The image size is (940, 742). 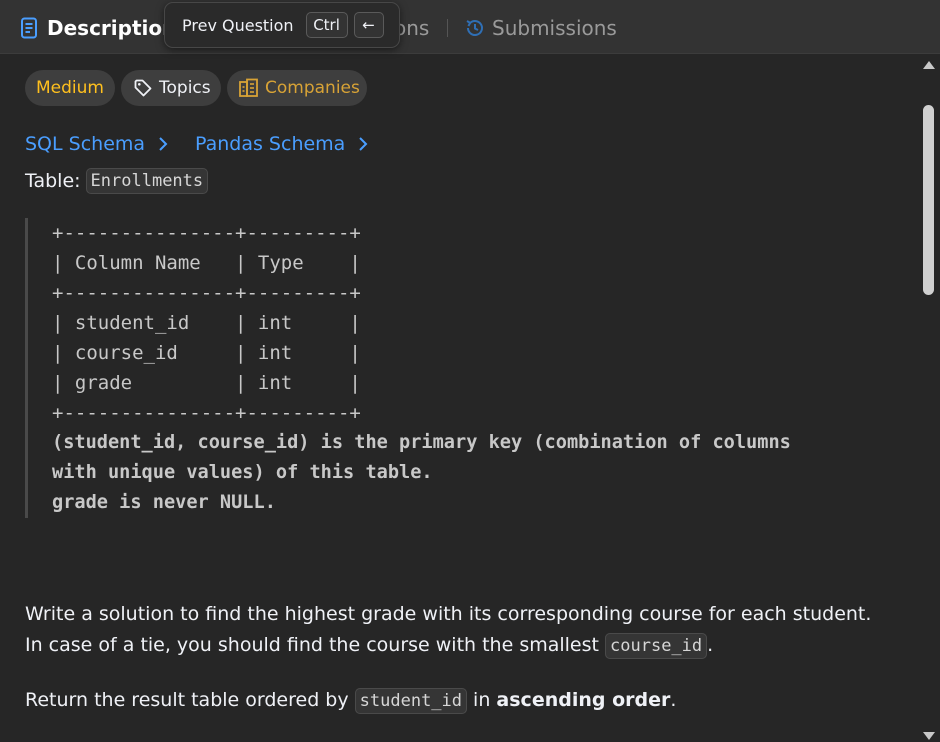 I want to click on sql-schema-link: SQL Schema, so click(x=96, y=144).